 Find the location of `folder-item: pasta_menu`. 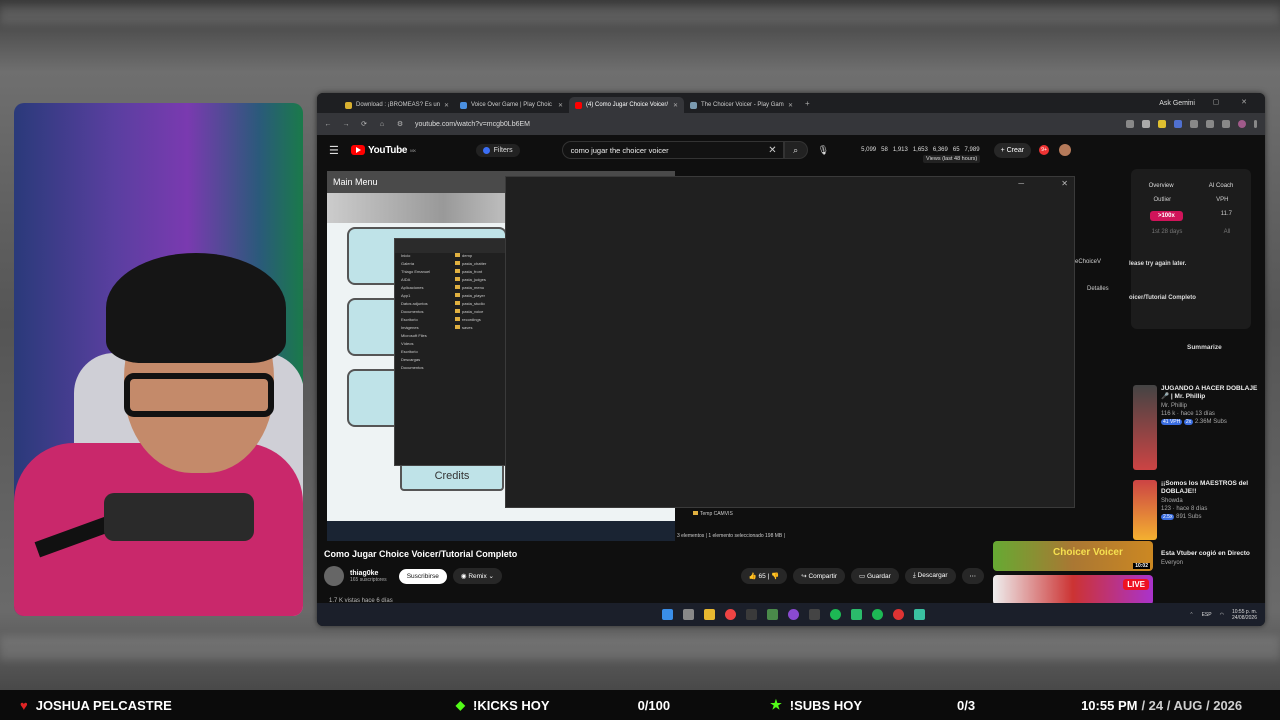

folder-item: pasta_menu is located at coordinates (478, 289).